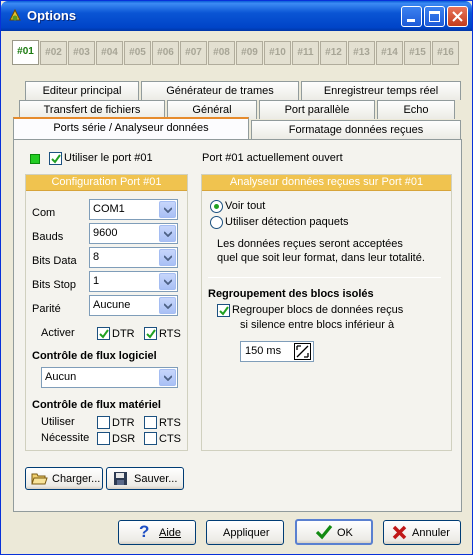 The image size is (473, 555). Describe the element at coordinates (137, 53) in the screenshot. I see `port-tab-05: #05` at that location.